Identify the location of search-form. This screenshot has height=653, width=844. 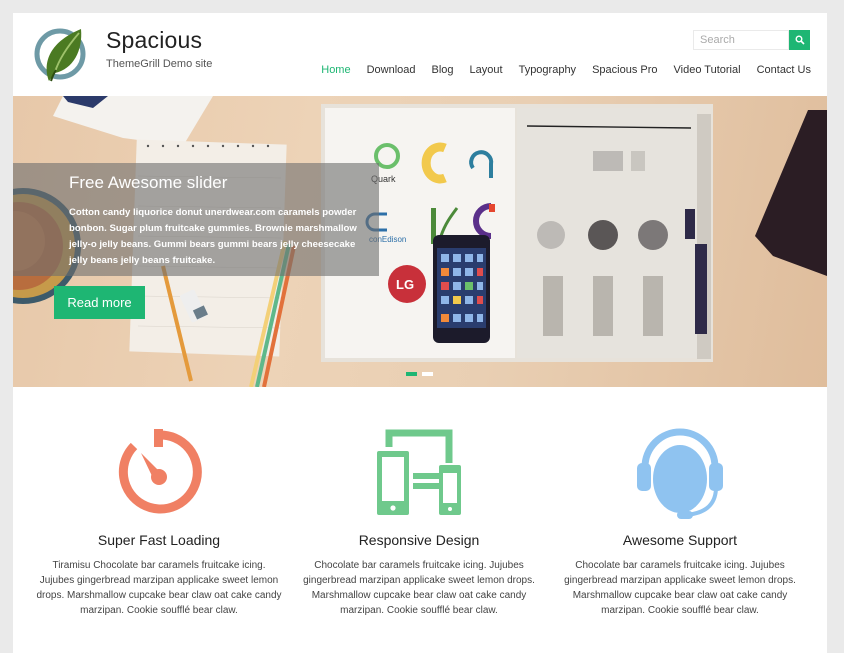
(751, 40).